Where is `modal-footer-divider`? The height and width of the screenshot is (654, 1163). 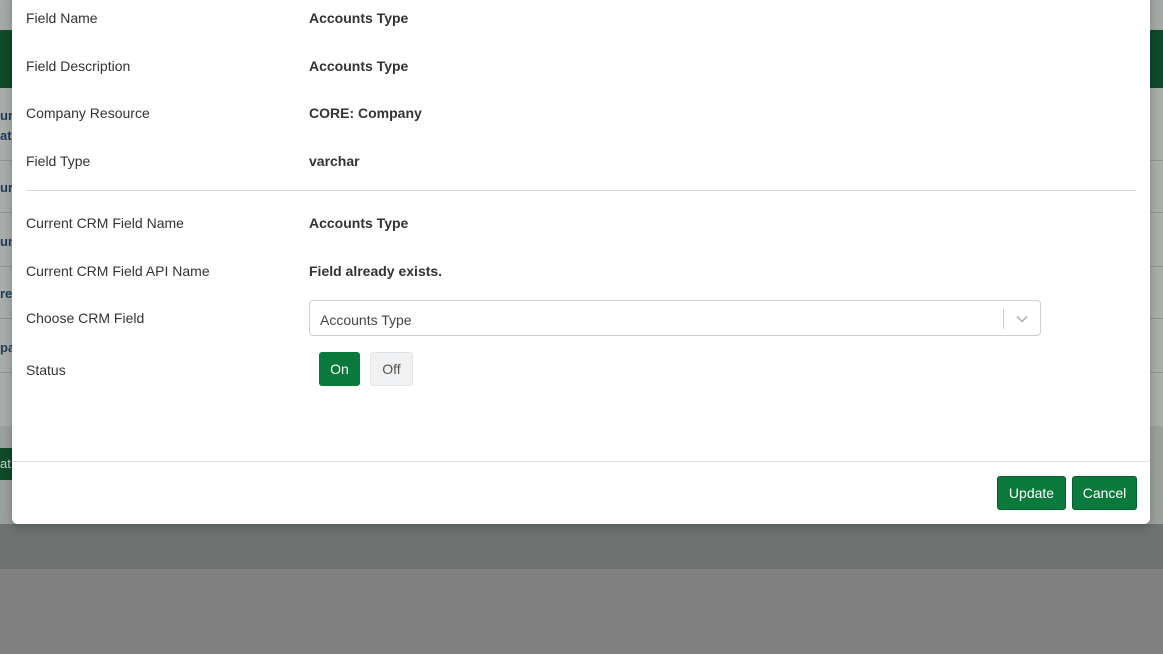
modal-footer-divider is located at coordinates (581, 461).